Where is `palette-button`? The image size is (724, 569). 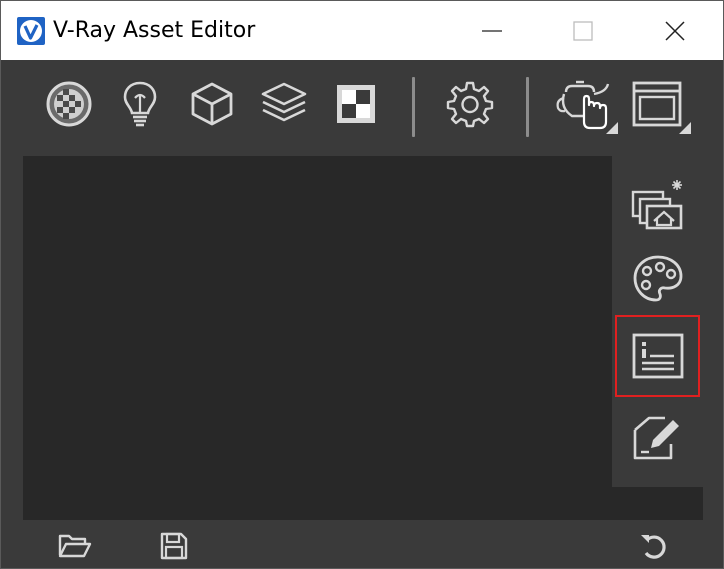
palette-button is located at coordinates (657, 279).